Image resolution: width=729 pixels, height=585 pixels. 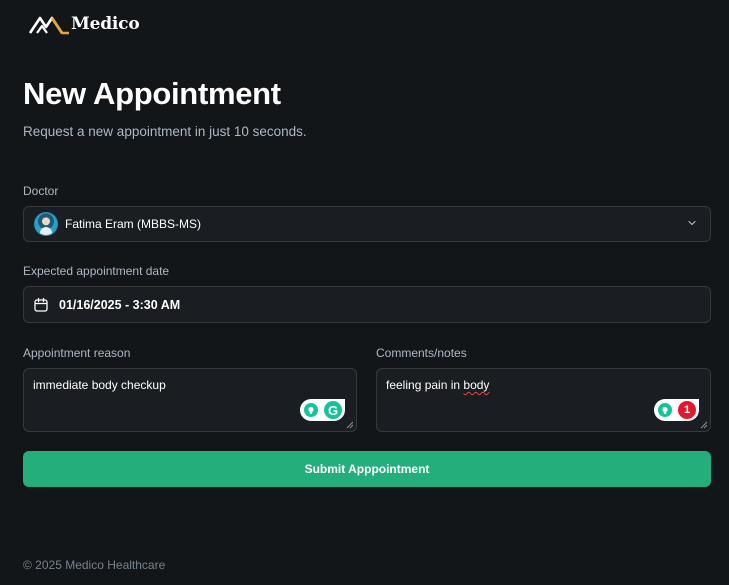 What do you see at coordinates (41, 191) in the screenshot?
I see `doctor-label: Doctor` at bounding box center [41, 191].